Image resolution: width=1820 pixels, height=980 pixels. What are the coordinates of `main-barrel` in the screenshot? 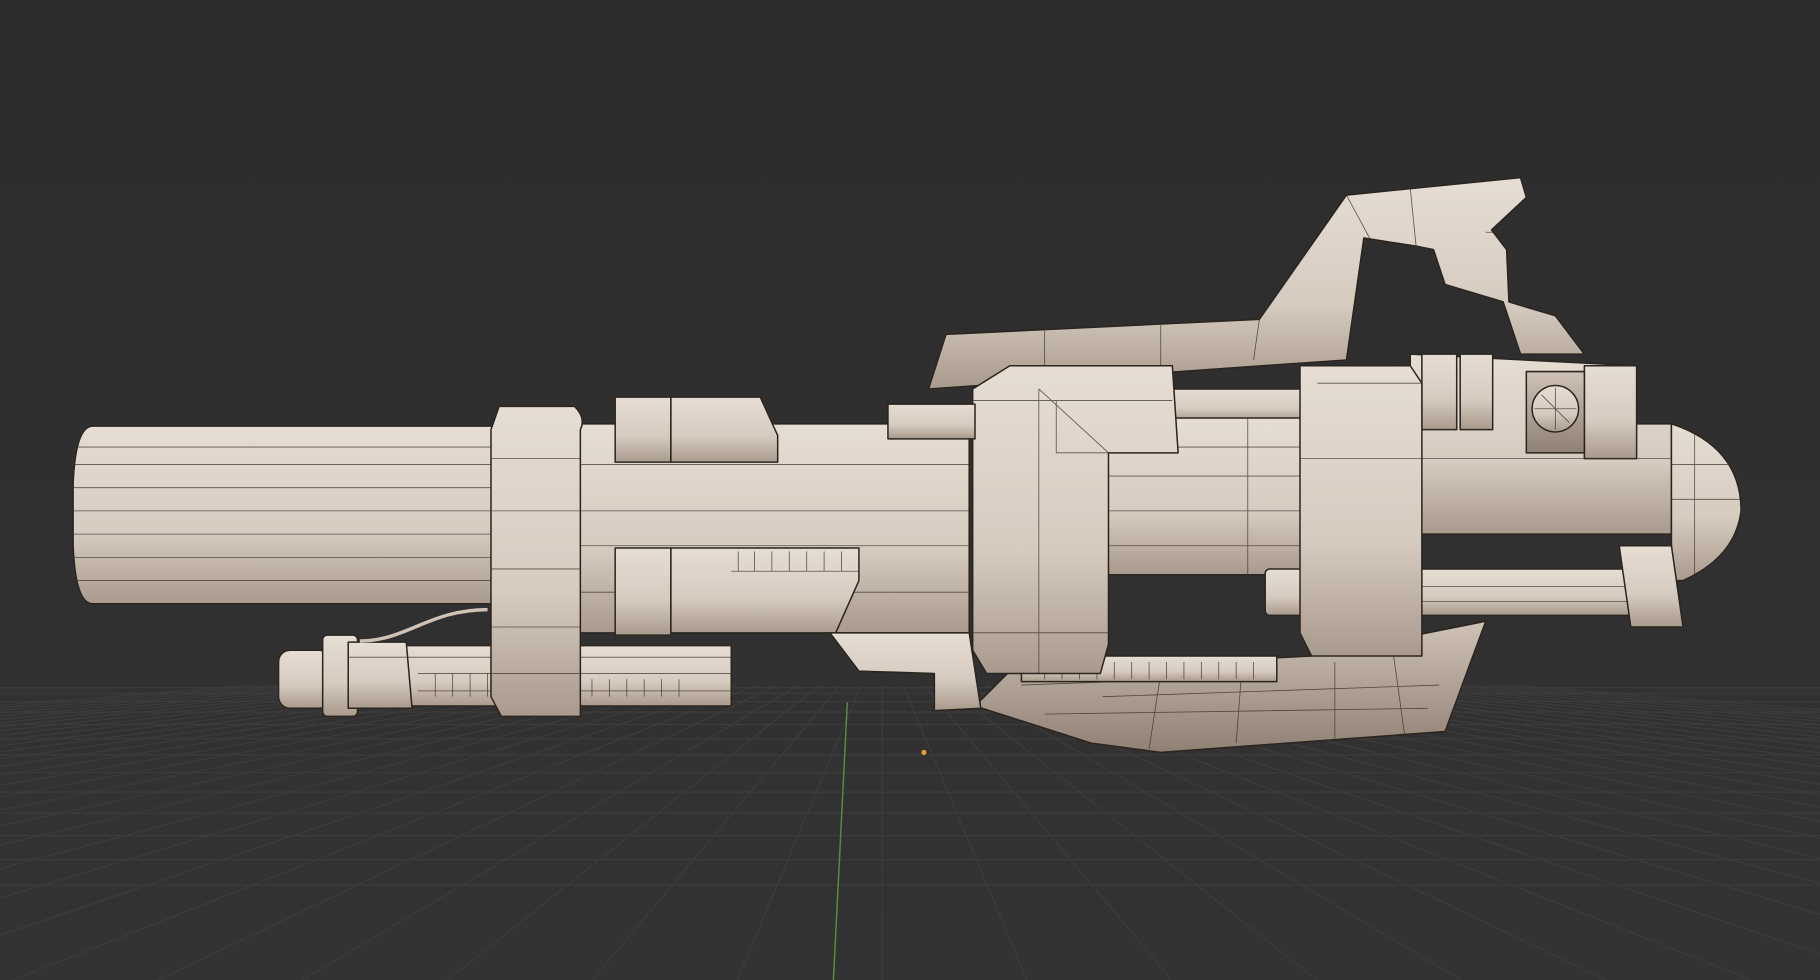 It's located at (286, 515).